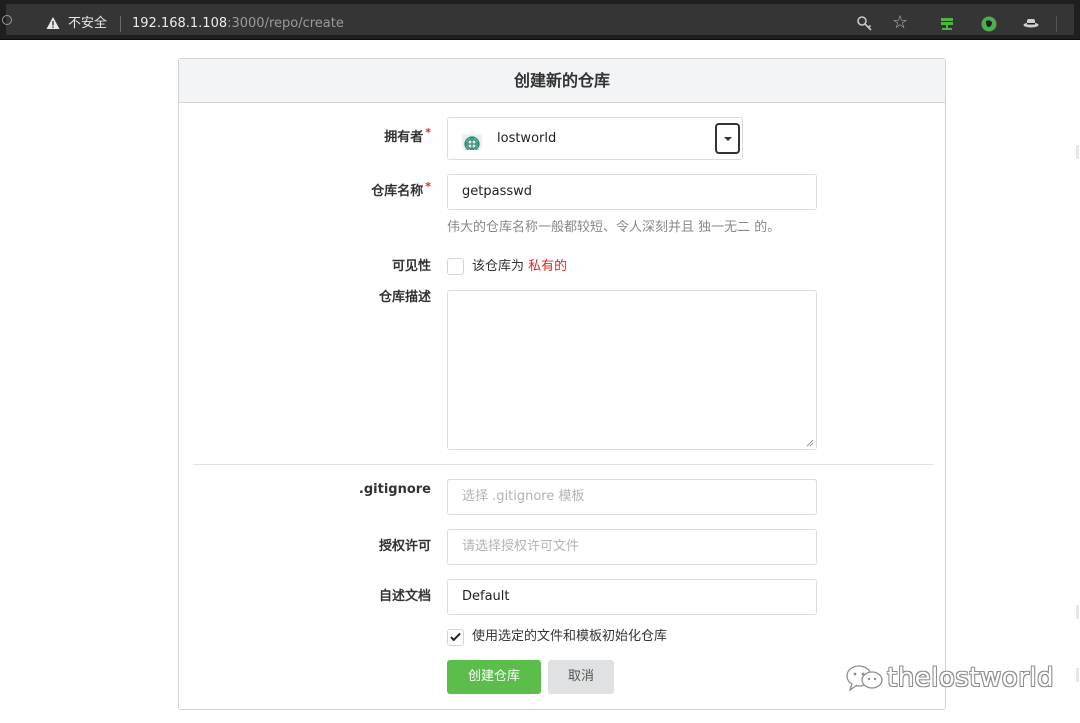  I want to click on gitignore-label: .gitignore, so click(331, 490).